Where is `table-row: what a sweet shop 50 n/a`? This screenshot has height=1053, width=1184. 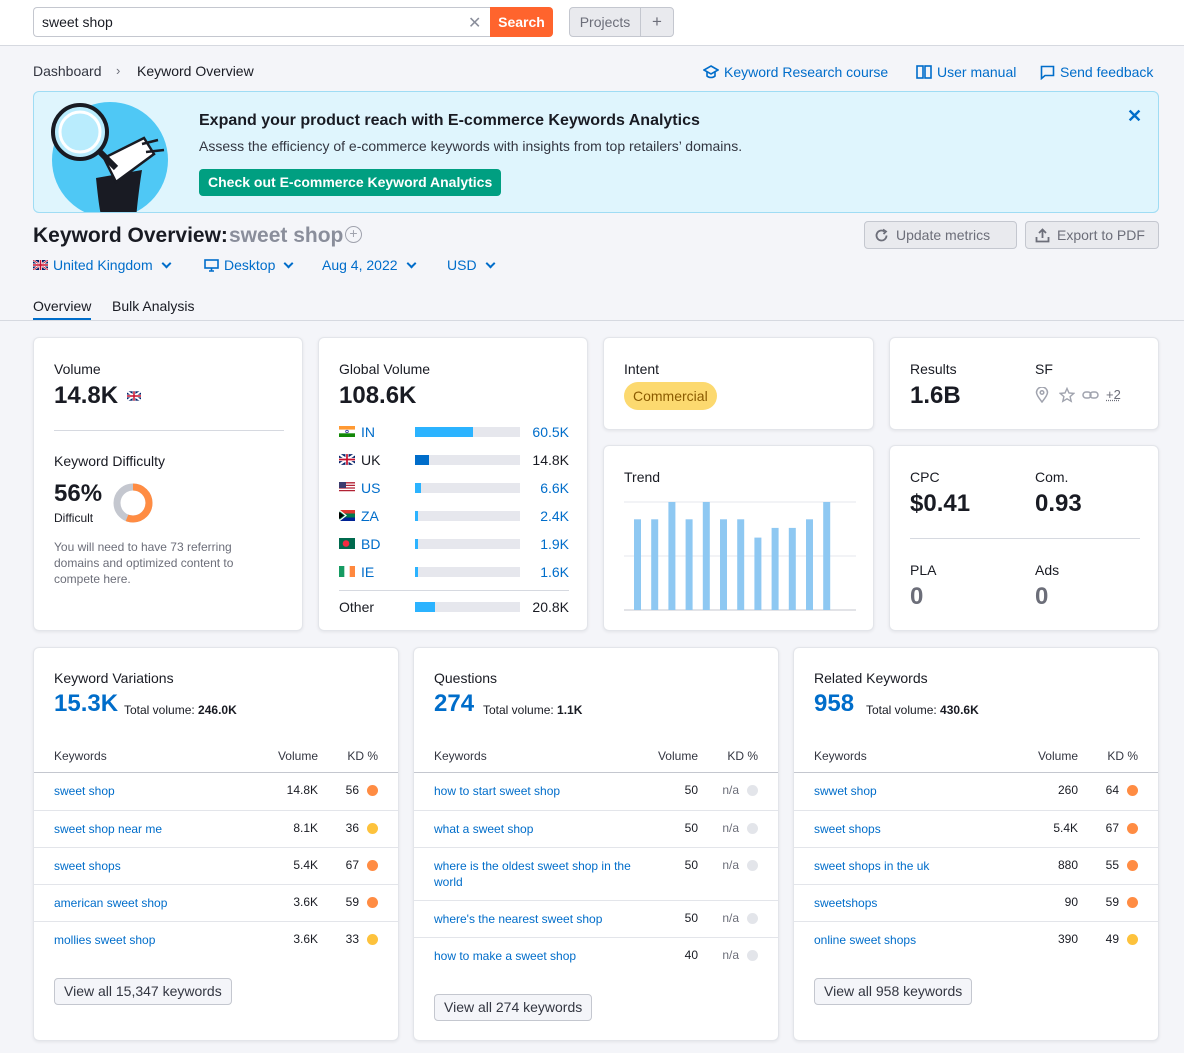 table-row: what a sweet shop 50 n/a is located at coordinates (596, 828).